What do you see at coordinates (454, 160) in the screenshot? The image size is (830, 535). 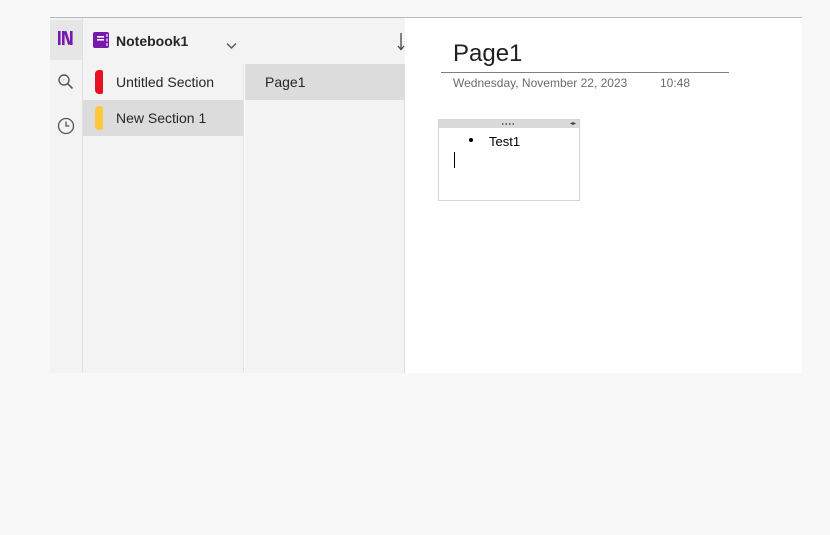 I see `text-cursor` at bounding box center [454, 160].